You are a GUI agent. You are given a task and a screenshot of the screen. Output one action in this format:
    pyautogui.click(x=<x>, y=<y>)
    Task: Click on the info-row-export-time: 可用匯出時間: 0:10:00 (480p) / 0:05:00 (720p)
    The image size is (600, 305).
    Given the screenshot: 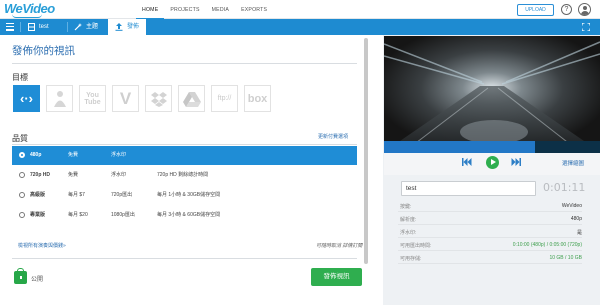 What is the action you would take?
    pyautogui.click(x=490, y=244)
    